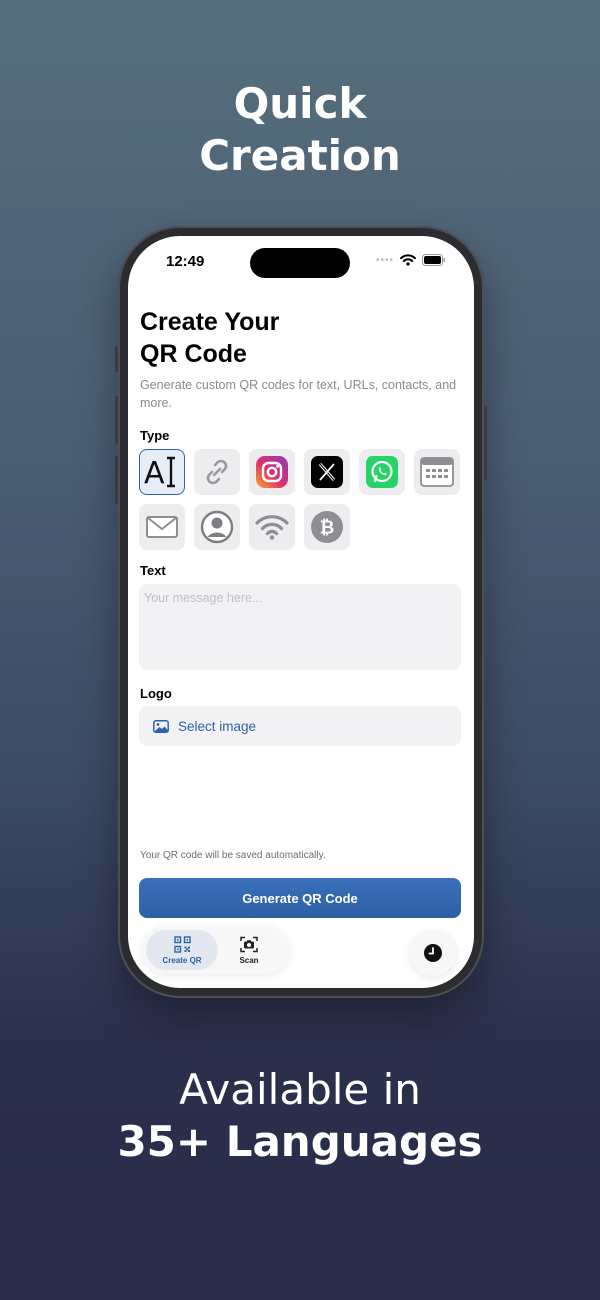 This screenshot has width=600, height=1300. Describe the element at coordinates (300, 898) in the screenshot. I see `generate-button: Generate QR Code` at that location.